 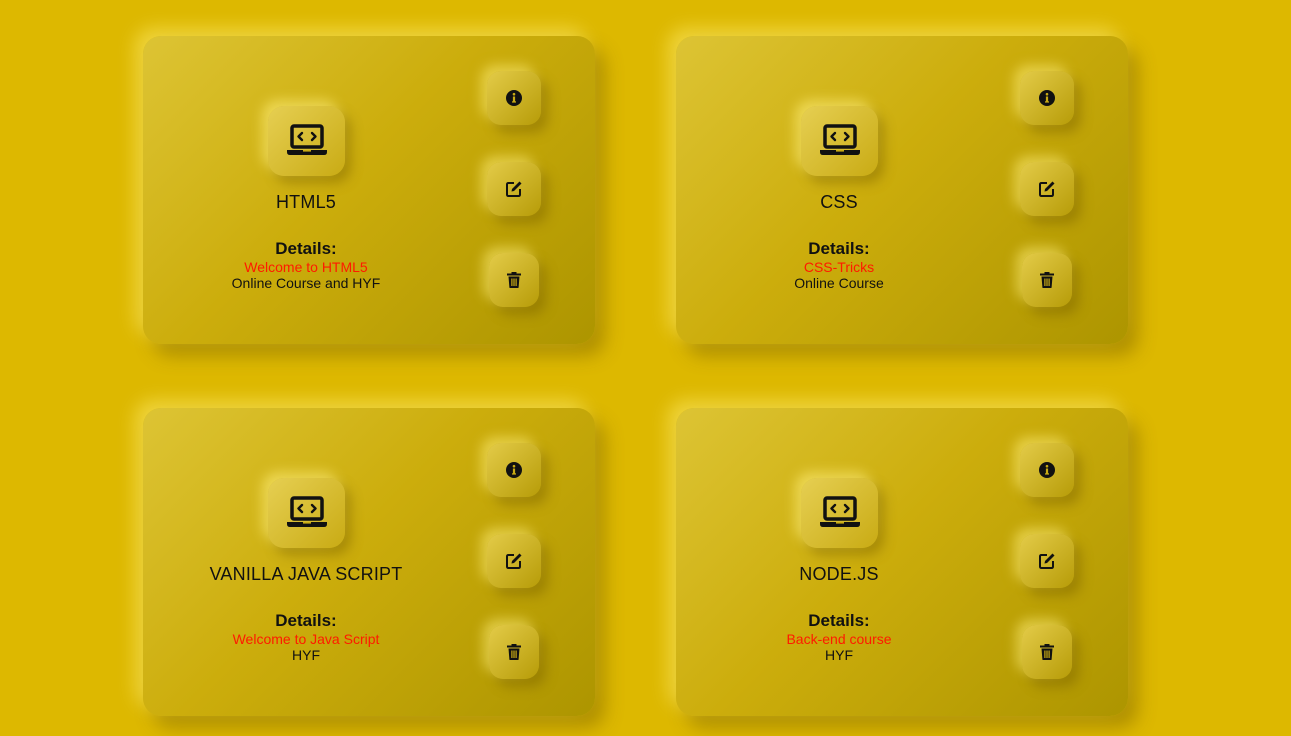 I want to click on course-title: CSS, so click(x=839, y=202).